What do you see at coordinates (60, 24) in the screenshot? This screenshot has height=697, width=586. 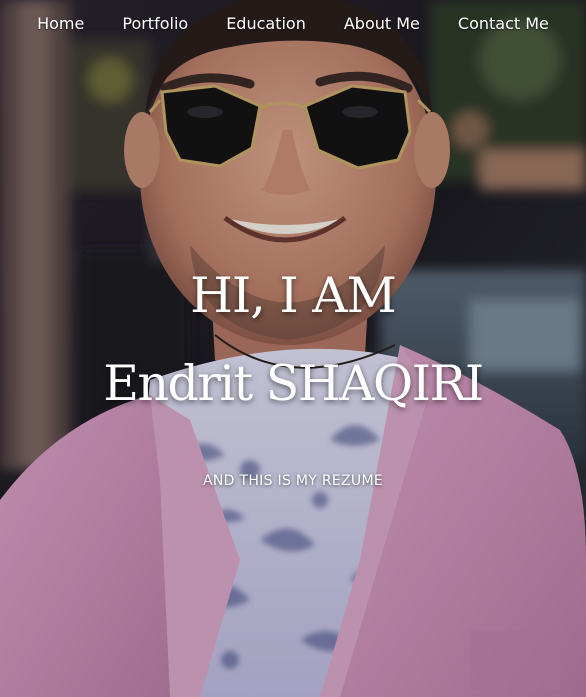 I see `nav-home-link: Home` at bounding box center [60, 24].